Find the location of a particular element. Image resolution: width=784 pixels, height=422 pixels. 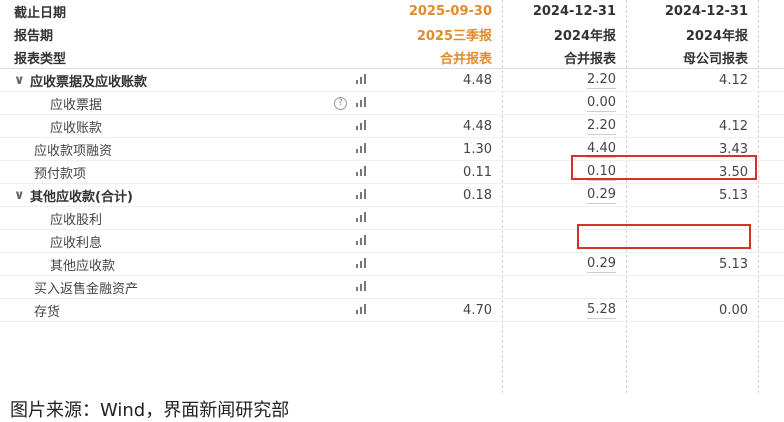

value-cell: 0.11 is located at coordinates (442, 172).